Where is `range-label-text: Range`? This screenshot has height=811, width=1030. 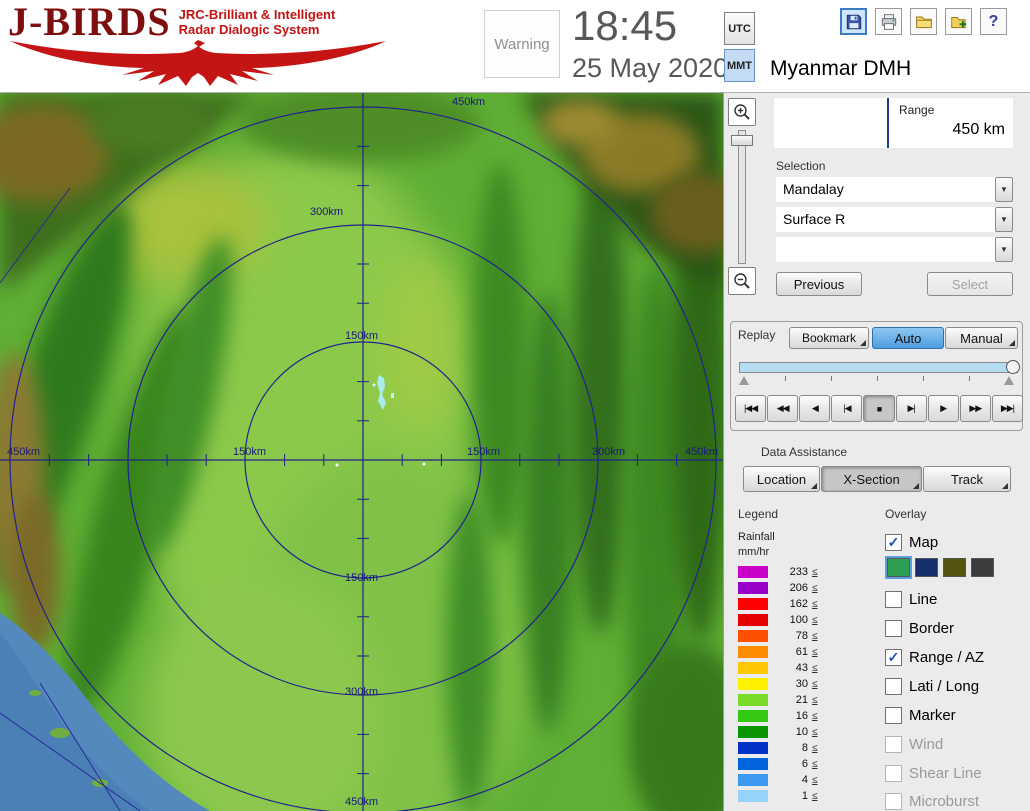
range-label-text: Range is located at coordinates (917, 110).